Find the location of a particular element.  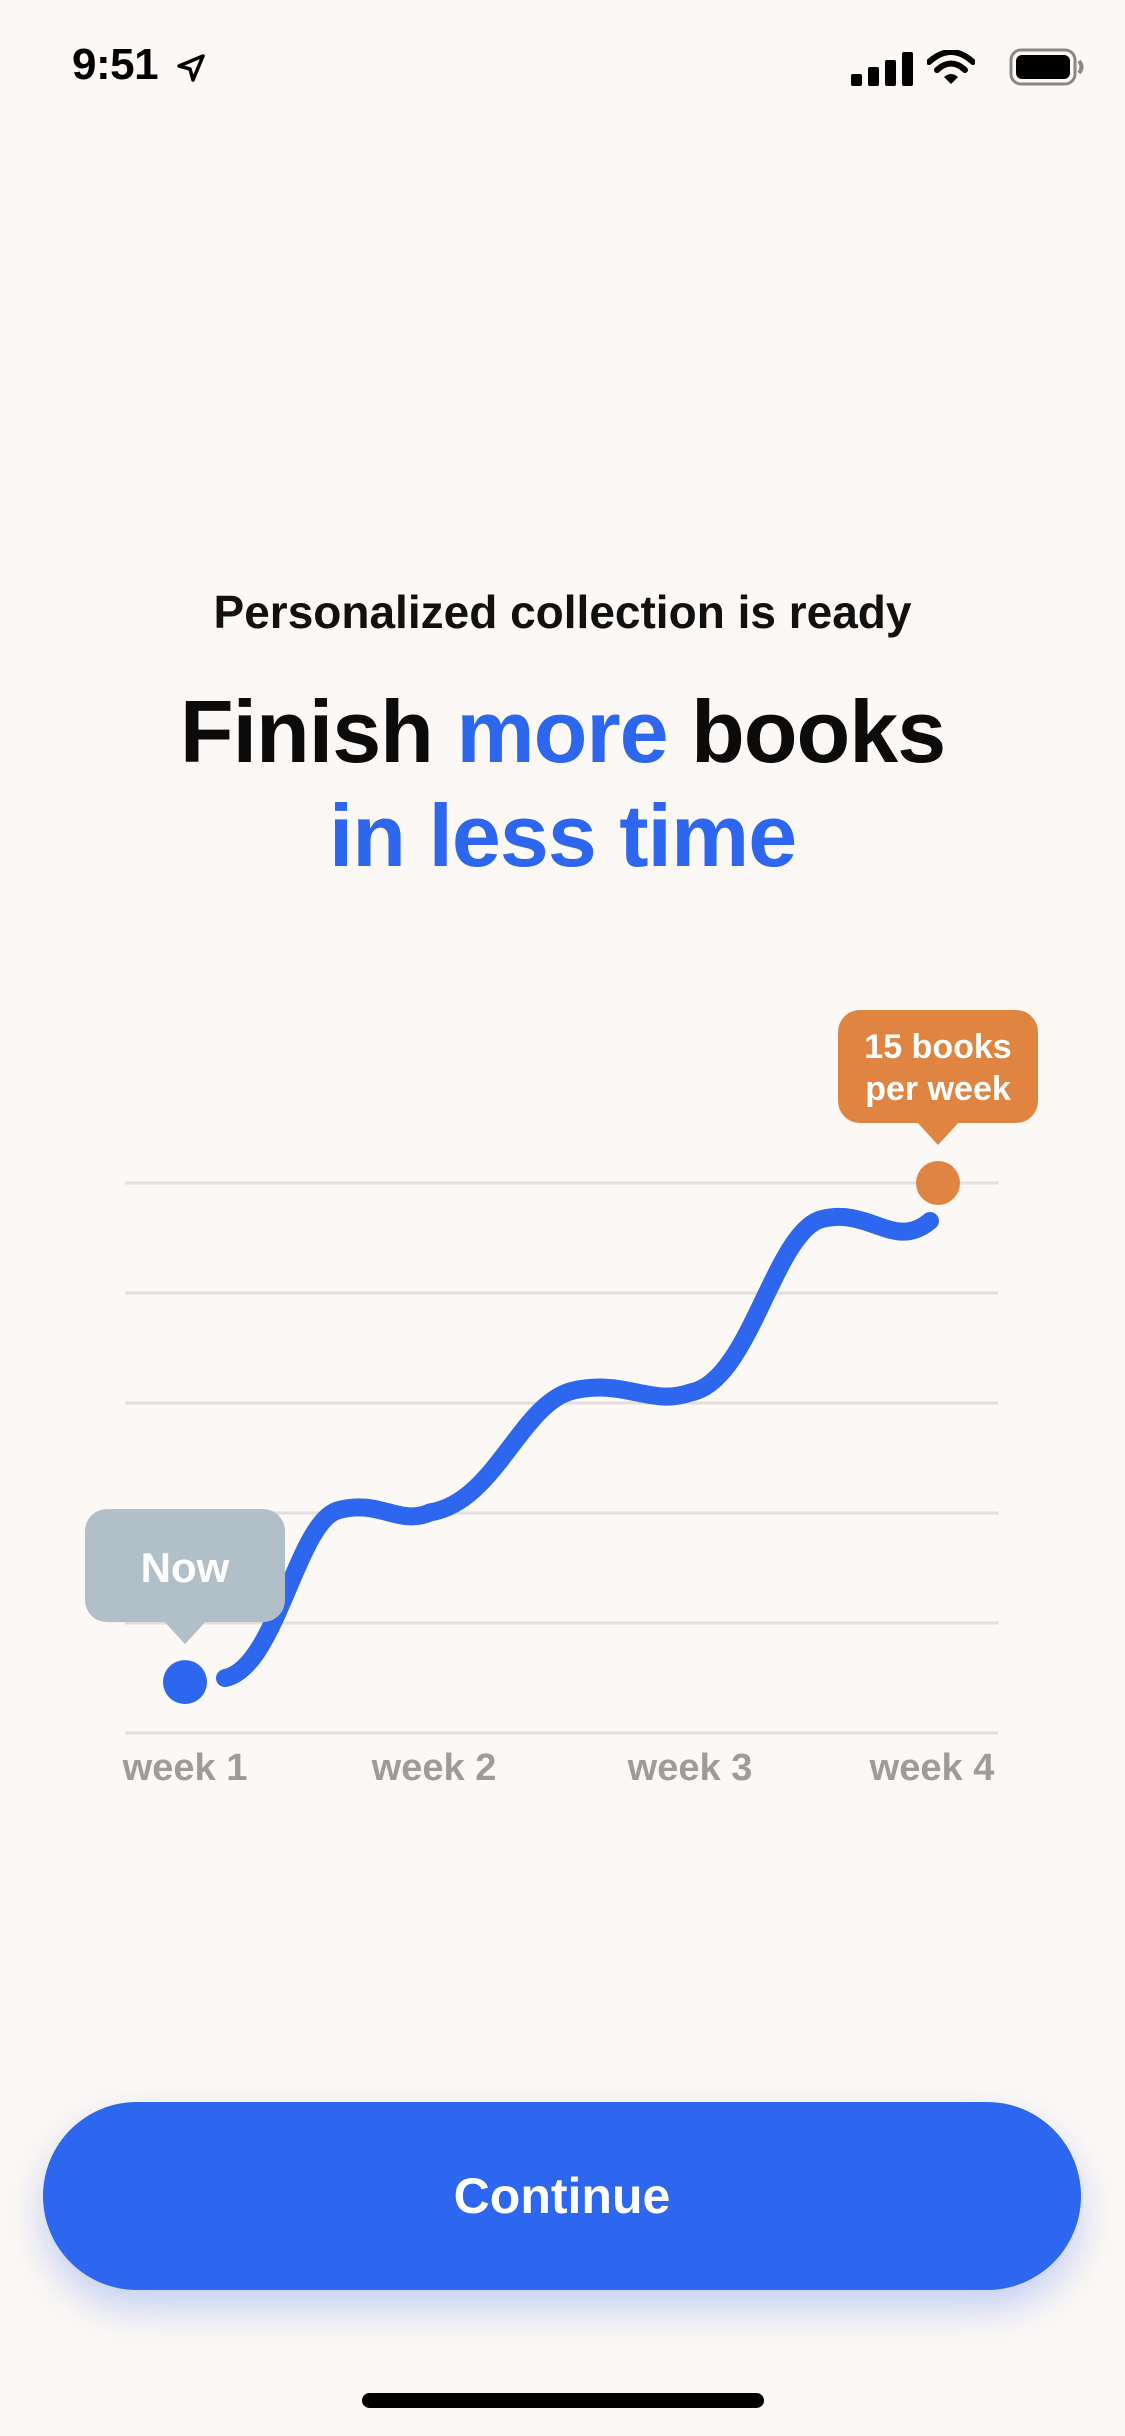

continue-button: Continue is located at coordinates (562, 2196).